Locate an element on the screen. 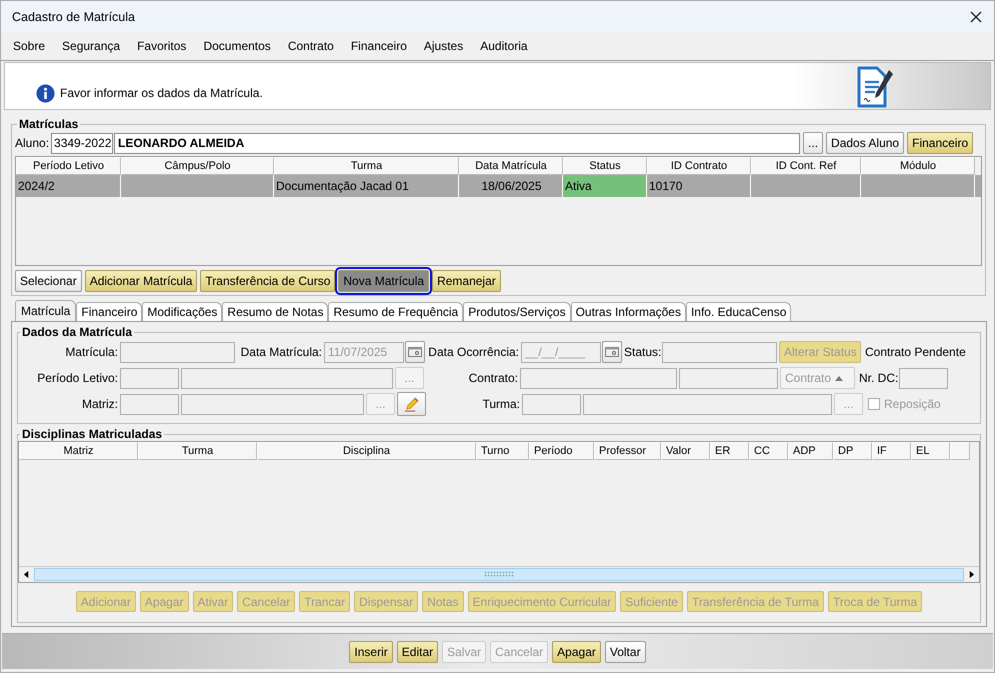  column-header: Período Letivo is located at coordinates (68, 166).